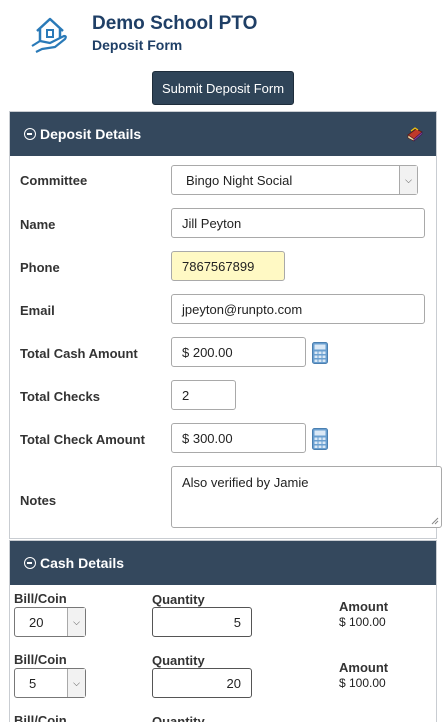  What do you see at coordinates (82, 439) in the screenshot?
I see `total-check-amount-label: Total Check Amount` at bounding box center [82, 439].